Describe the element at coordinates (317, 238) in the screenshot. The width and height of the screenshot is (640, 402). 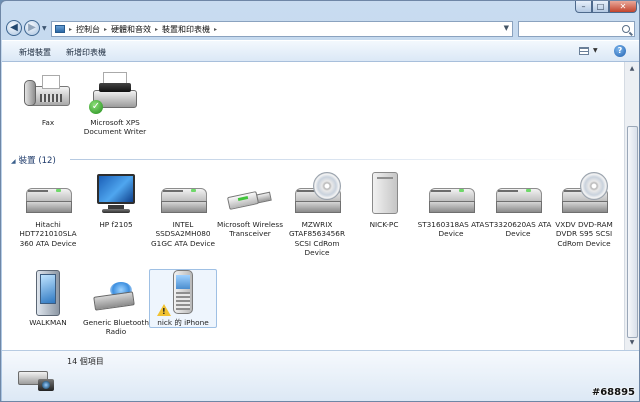
I see `item-label: MZWRIX GTAF8563456R SCSI CdRom Device` at that location.